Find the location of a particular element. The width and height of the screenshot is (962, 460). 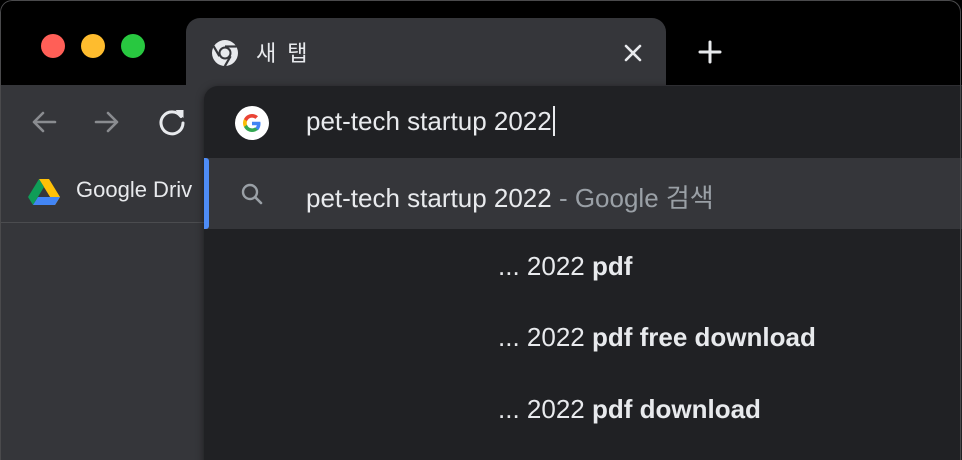

window-minimize-button is located at coordinates (93, 46).